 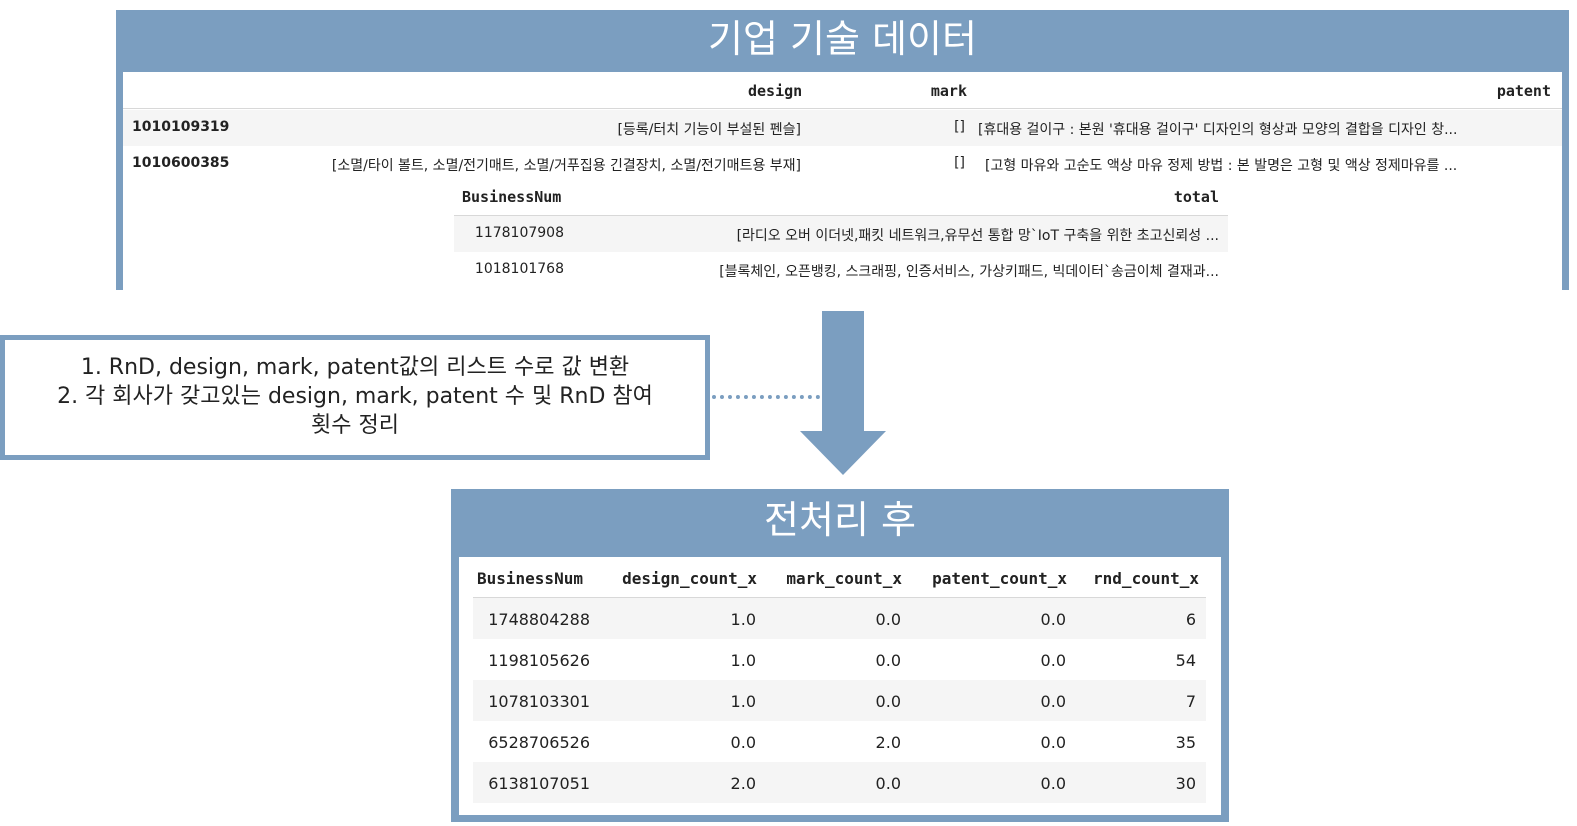 I want to click on header-rnd-count: rnd_count_x, so click(x=1146, y=578).